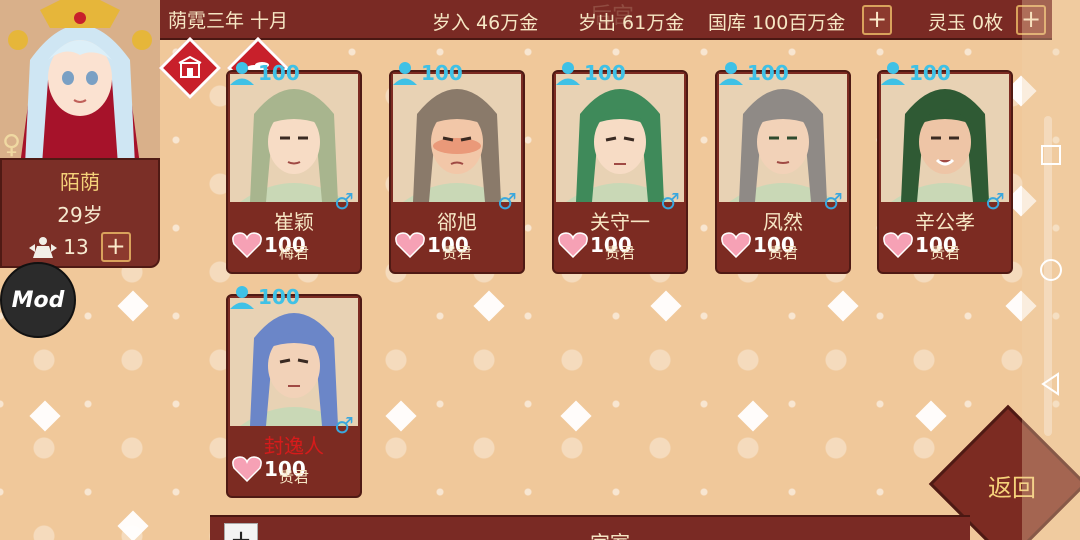 Image resolution: width=1080 pixels, height=540 pixels. Describe the element at coordinates (12, 145) in the screenshot. I see `female-gender-icon: ♀` at that location.